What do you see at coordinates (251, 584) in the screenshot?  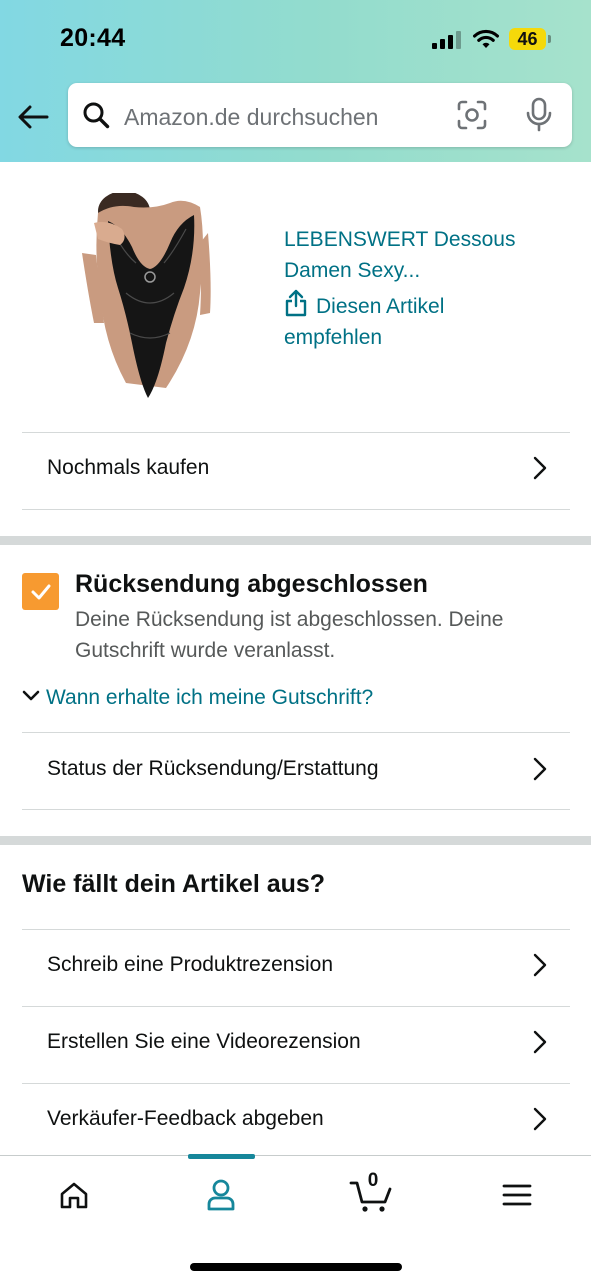 I see `return-status-title: Rücksendung abgeschlossen` at bounding box center [251, 584].